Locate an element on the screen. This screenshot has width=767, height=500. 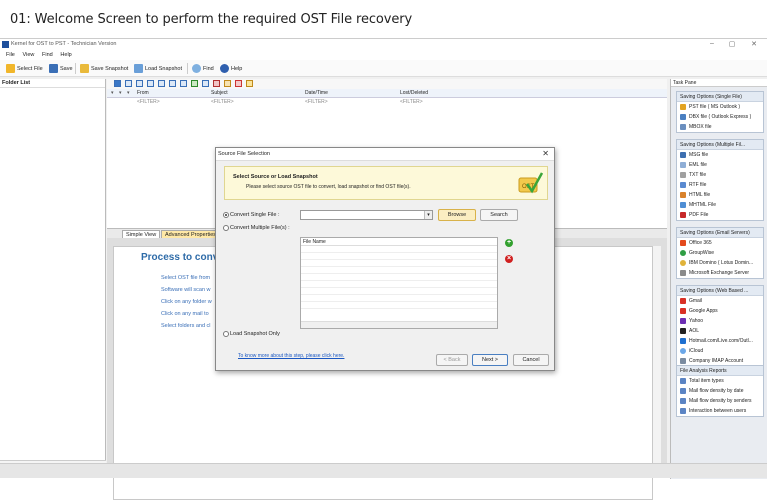
col-subject: Subject is located at coordinates (219, 93).